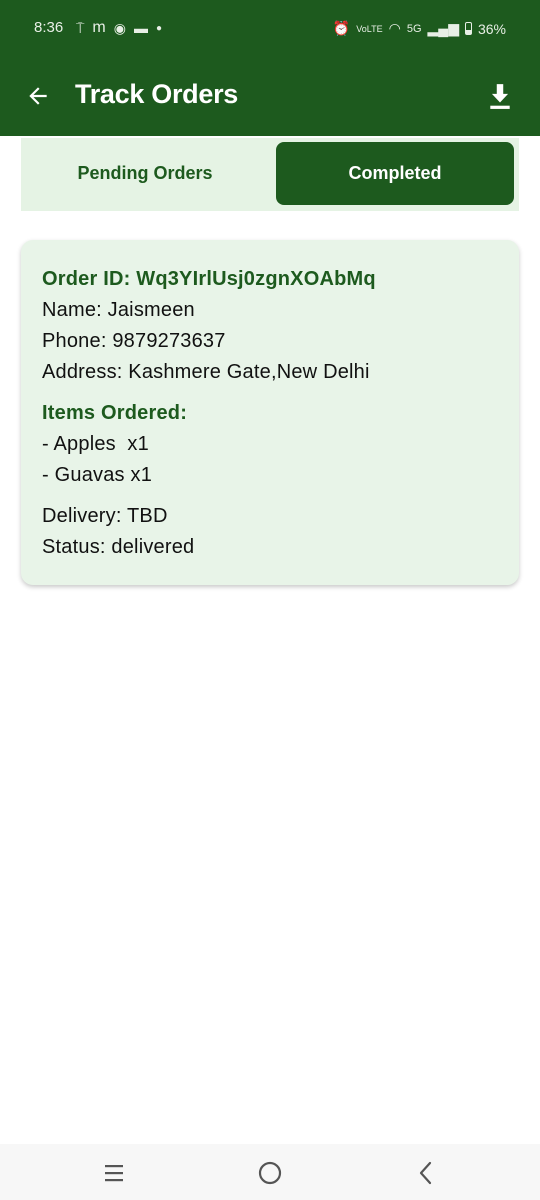 This screenshot has width=540, height=1200. What do you see at coordinates (49, 27) in the screenshot?
I see `status-time: 8:36` at bounding box center [49, 27].